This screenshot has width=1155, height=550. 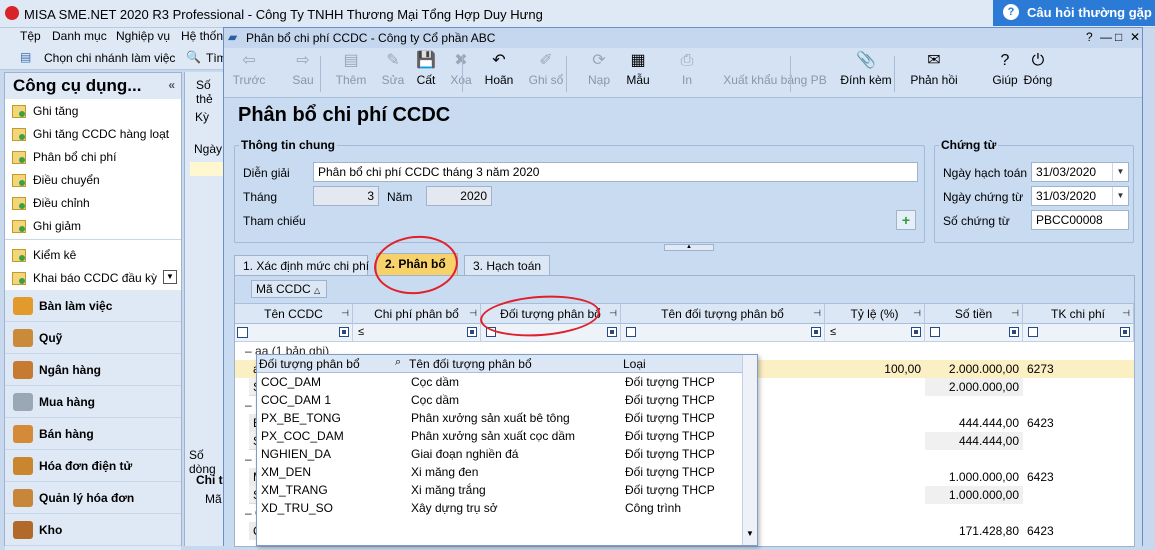 I want to click on toolbar-help-button: ? Giúp, so click(x=1005, y=69).